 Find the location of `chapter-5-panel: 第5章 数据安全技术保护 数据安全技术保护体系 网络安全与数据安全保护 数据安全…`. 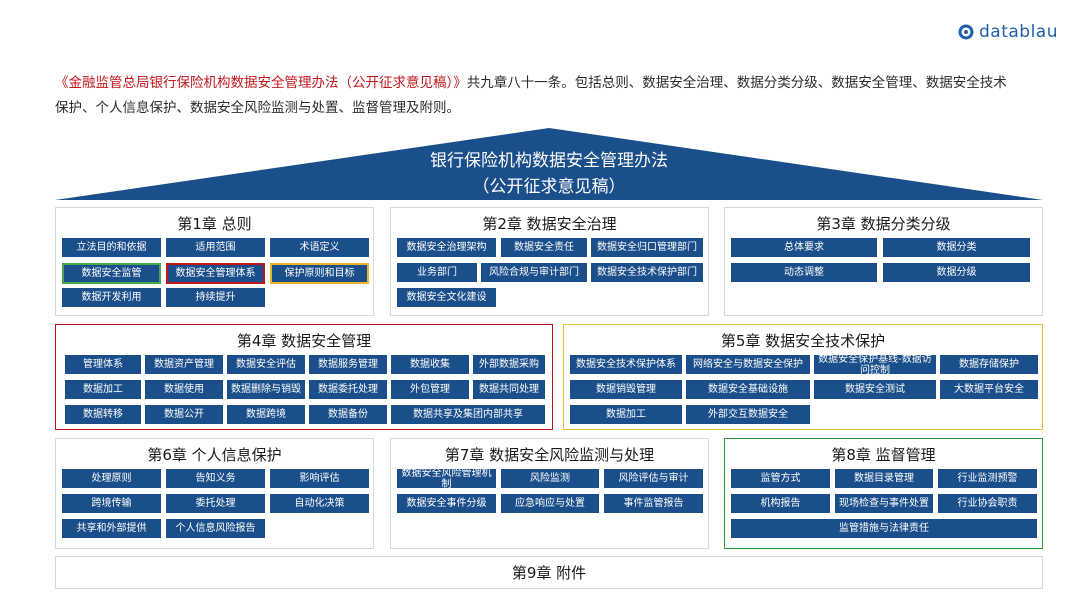

chapter-5-panel: 第5章 数据安全技术保护 数据安全技术保护体系 网络安全与数据安全保护 数据安全… is located at coordinates (803, 377).